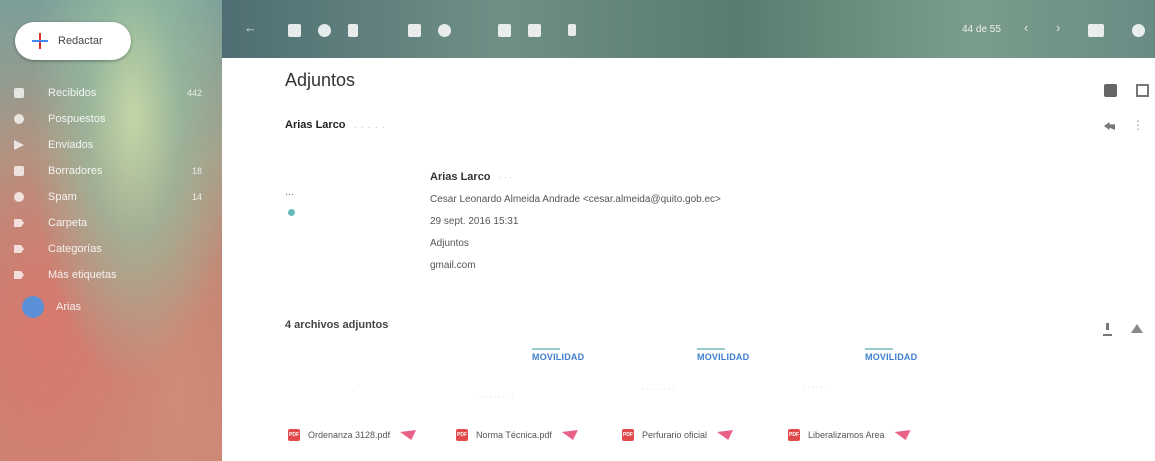 The width and height of the screenshot is (1155, 461). Describe the element at coordinates (19, 171) in the screenshot. I see `draft-icon` at that location.